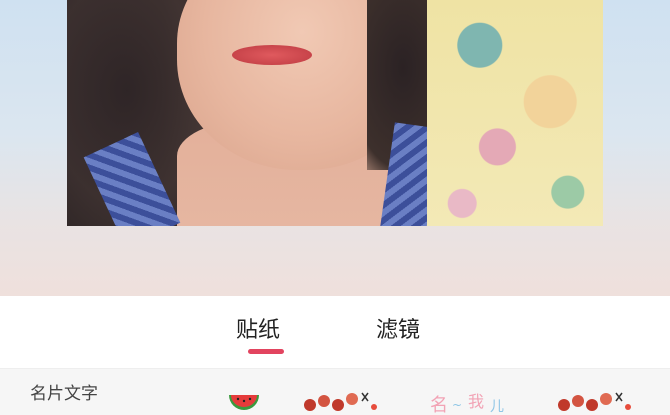 The width and height of the screenshot is (670, 415). I want to click on svg-text: 我, so click(476, 401).